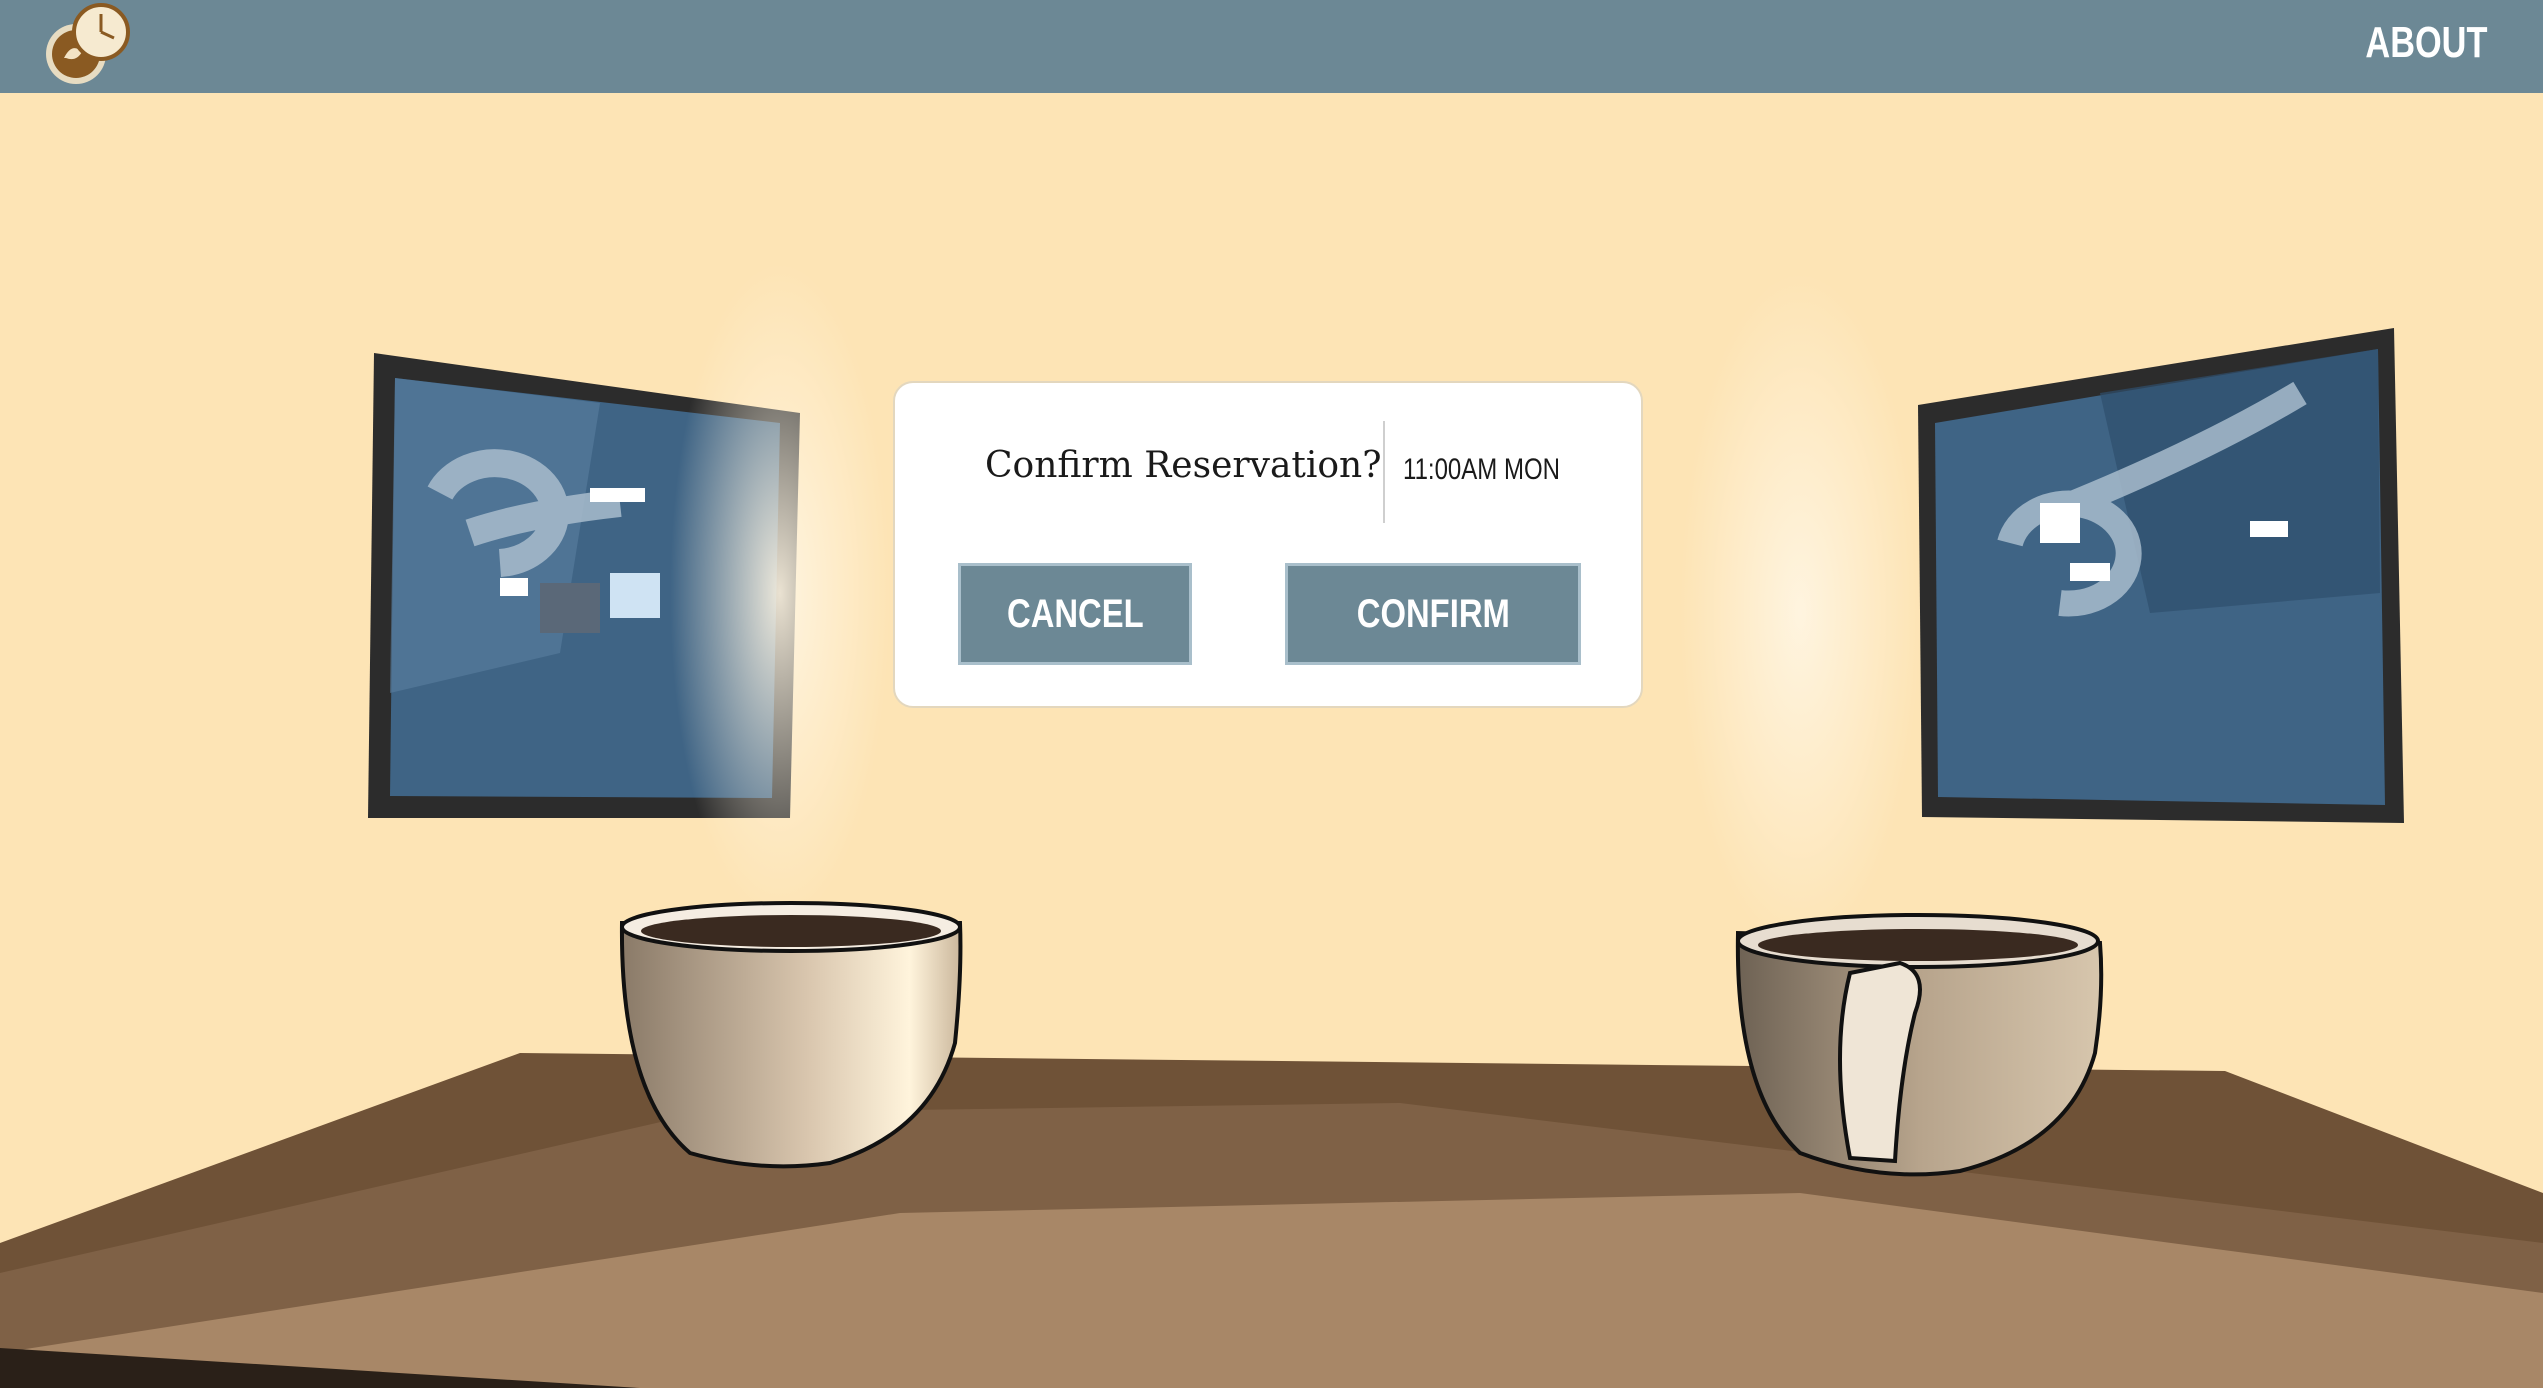 The width and height of the screenshot is (2543, 1388). I want to click on confirm-button: CONFIRM, so click(1433, 614).